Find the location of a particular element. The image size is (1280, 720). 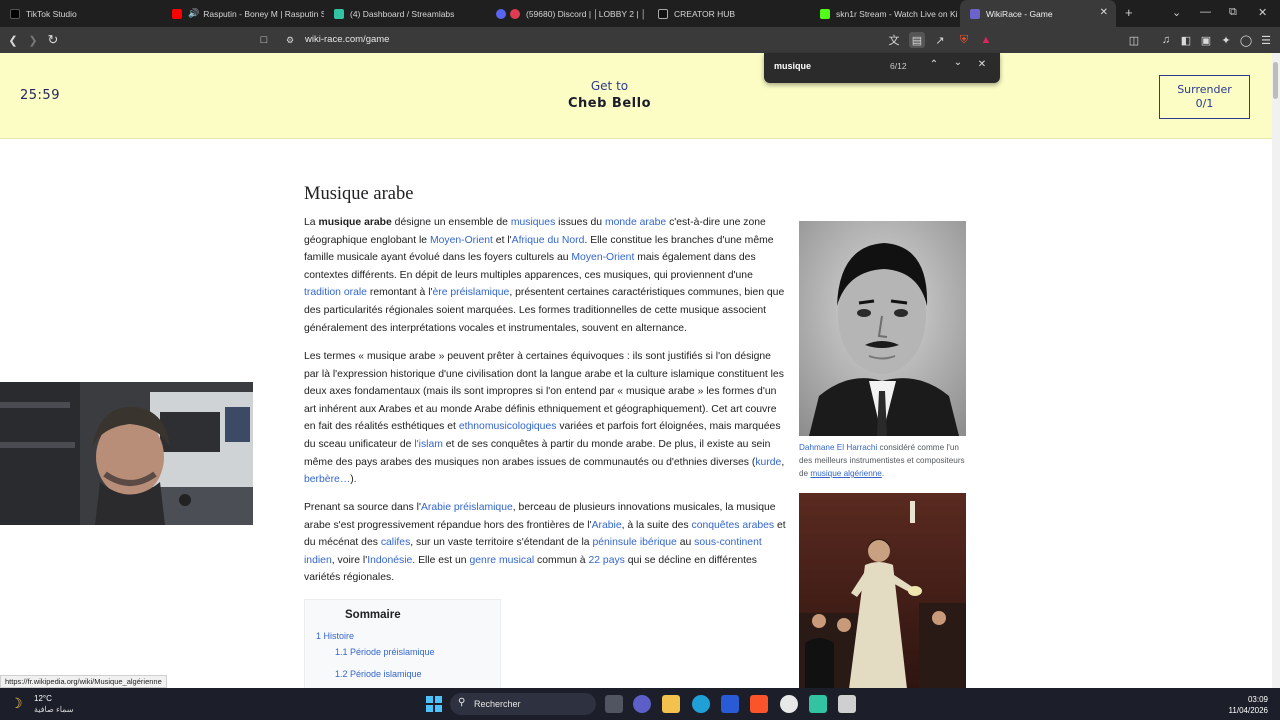

address-bar: wiki-race.com/game is located at coordinates (347, 39).